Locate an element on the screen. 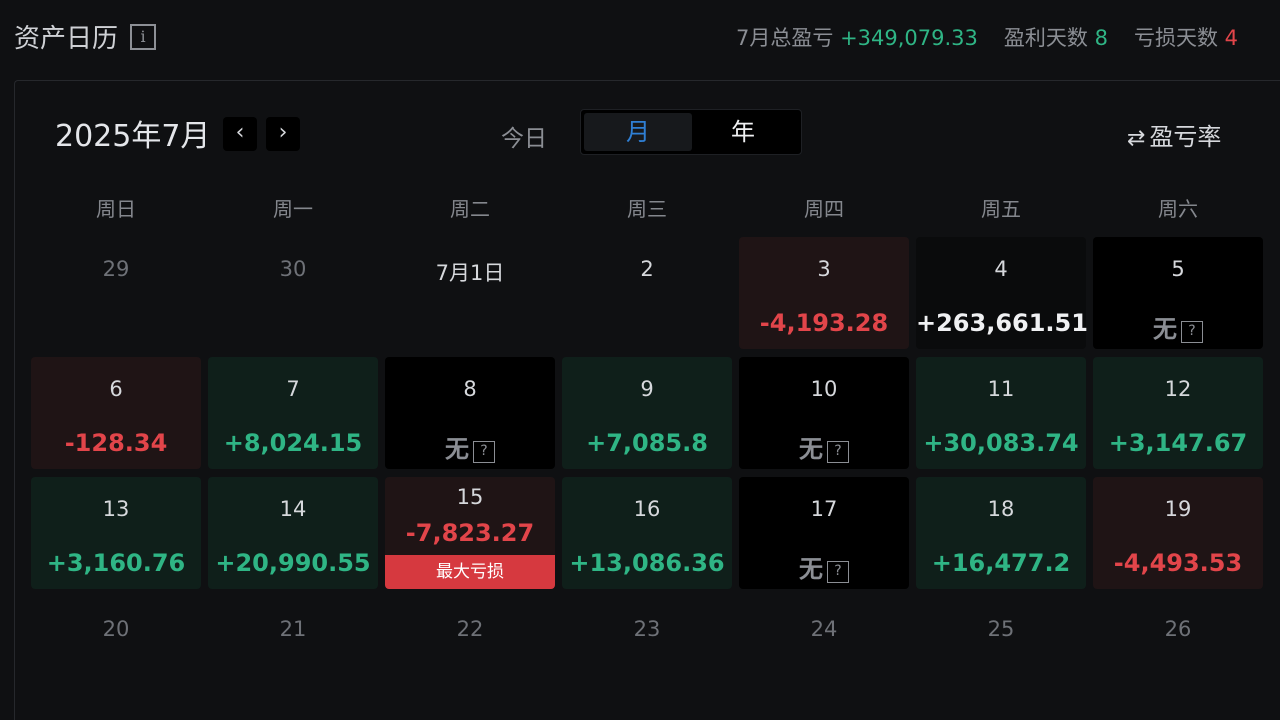 Image resolution: width=1280 pixels, height=720 pixels. calendar-day-cell: 11 +30,083.74 is located at coordinates (1001, 413).